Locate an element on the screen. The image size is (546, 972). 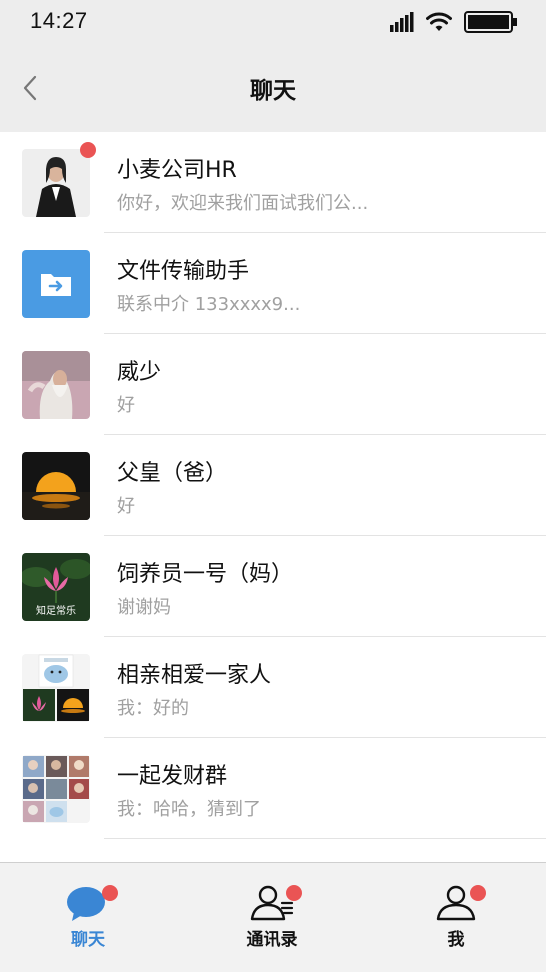
tab-chats: 聊天 is located at coordinates (88, 917).